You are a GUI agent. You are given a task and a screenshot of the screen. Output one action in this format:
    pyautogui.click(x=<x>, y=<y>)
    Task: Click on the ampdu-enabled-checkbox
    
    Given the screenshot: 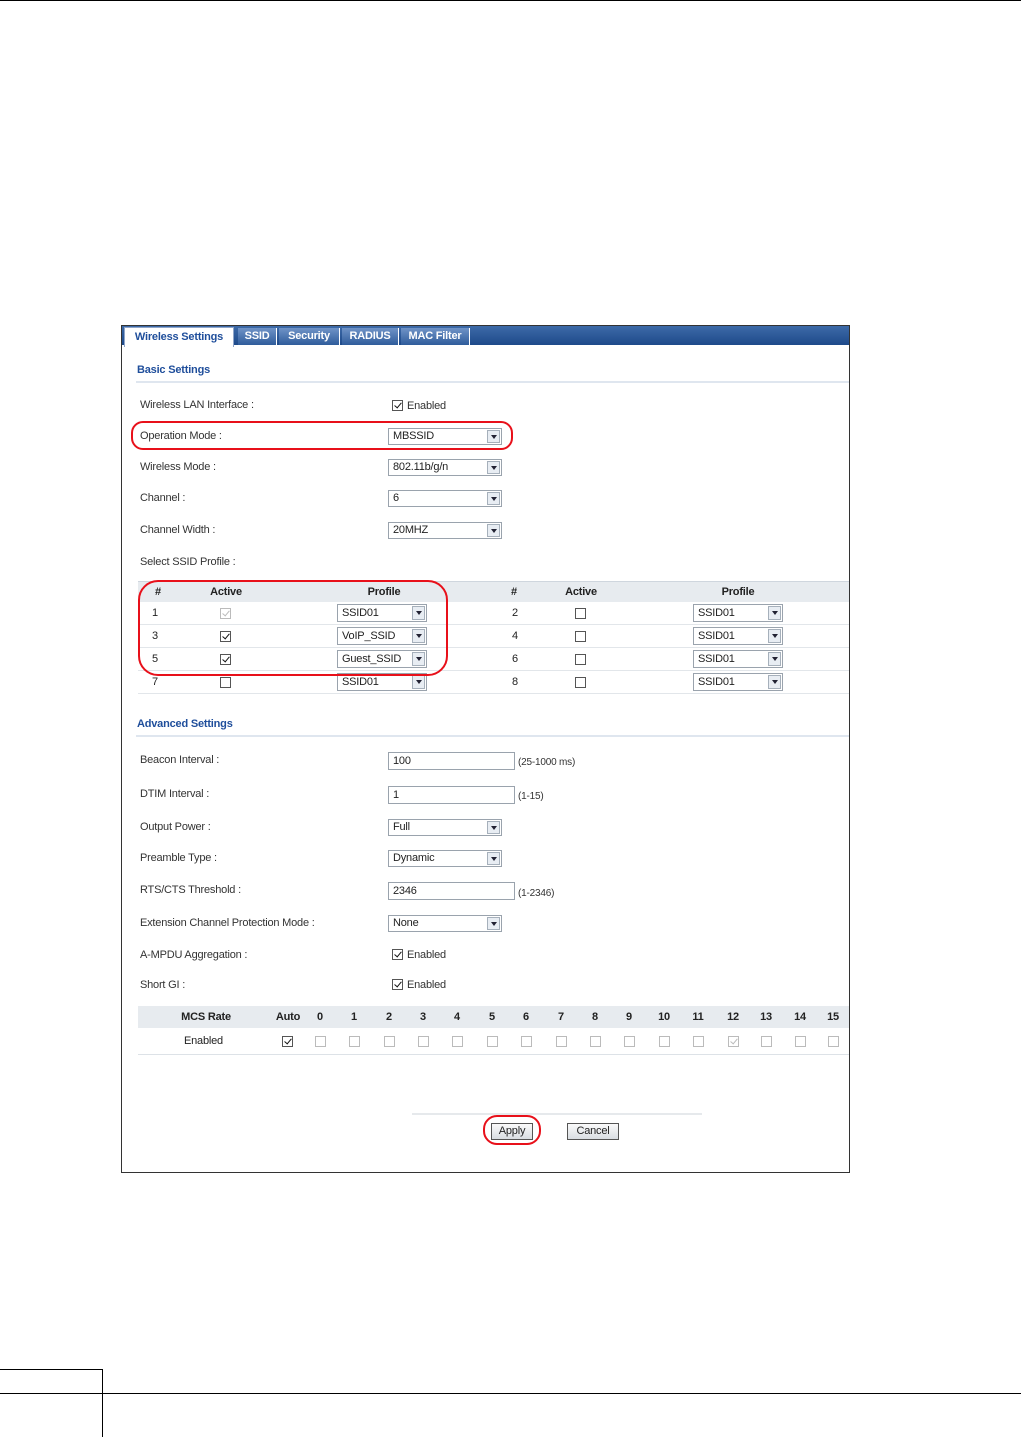 What is the action you would take?
    pyautogui.click(x=397, y=954)
    